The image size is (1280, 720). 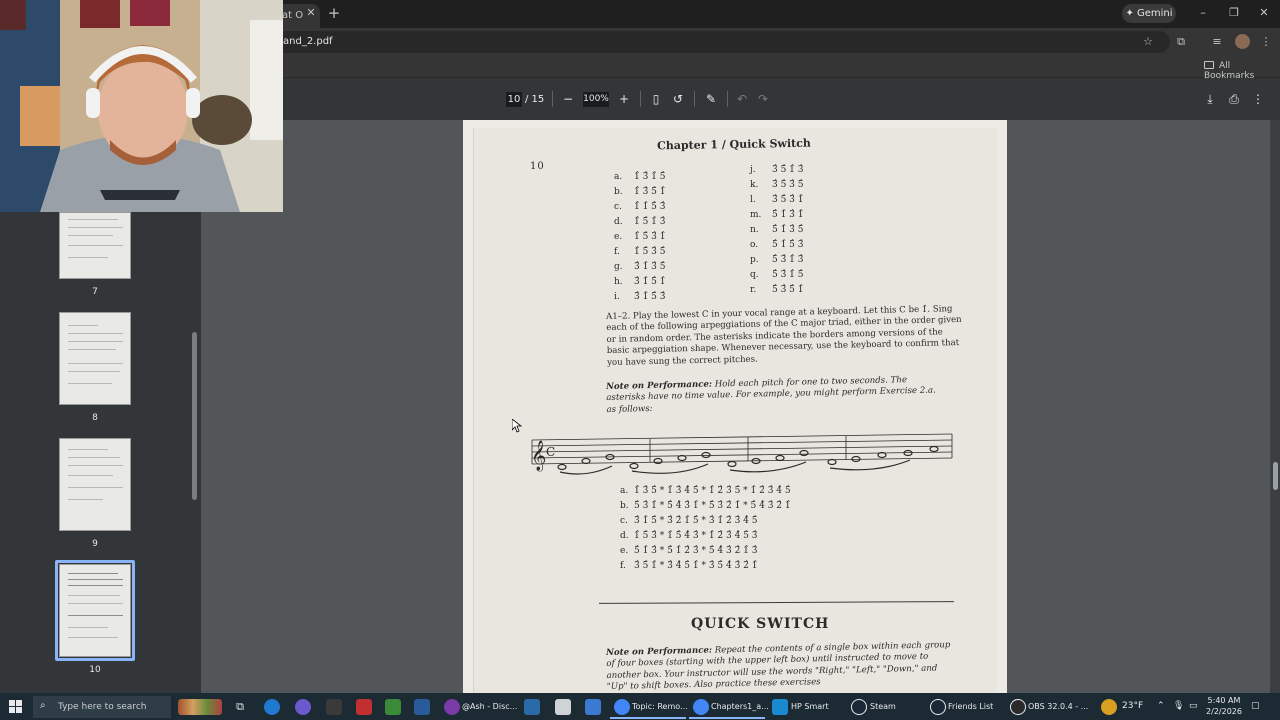 I want to click on chevron-up-icon: ⌃, so click(x=1161, y=706).